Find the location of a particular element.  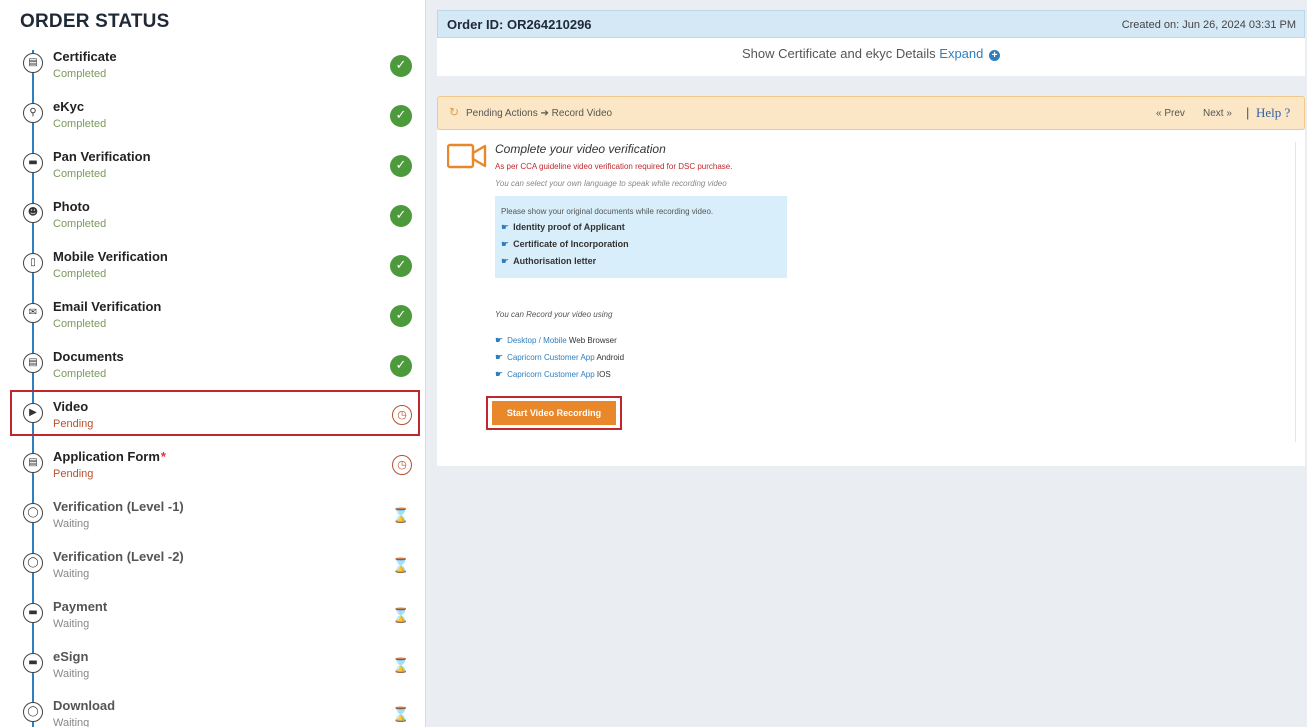

document-item: ☛ Identity proof of Applicant is located at coordinates (563, 227).